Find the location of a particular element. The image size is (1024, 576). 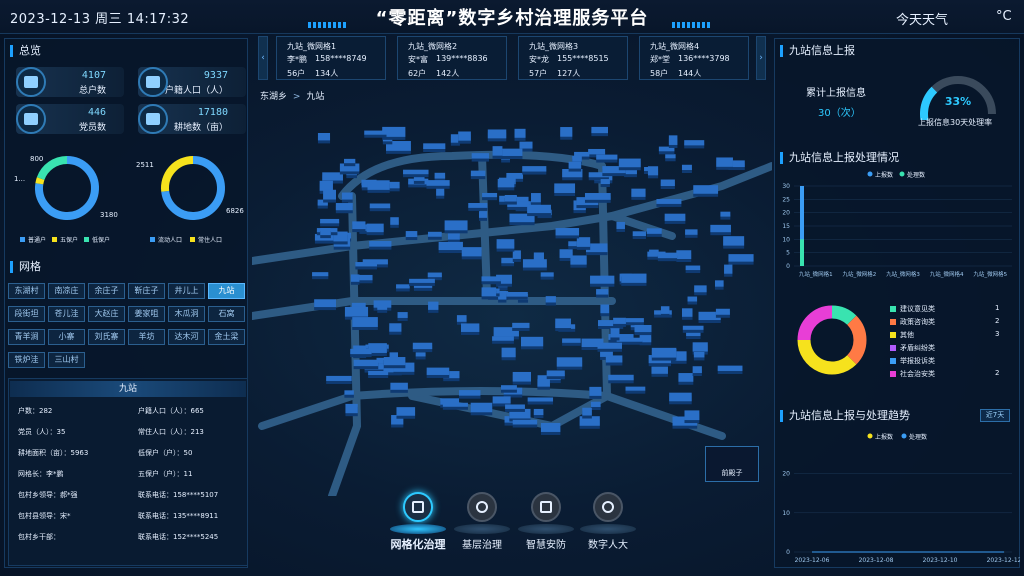

grid-button: 达木河 is located at coordinates (186, 337).